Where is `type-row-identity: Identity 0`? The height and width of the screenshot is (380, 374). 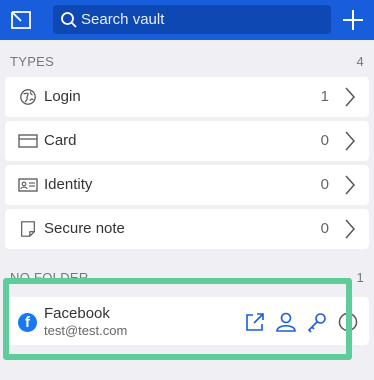 type-row-identity: Identity 0 is located at coordinates (187, 185).